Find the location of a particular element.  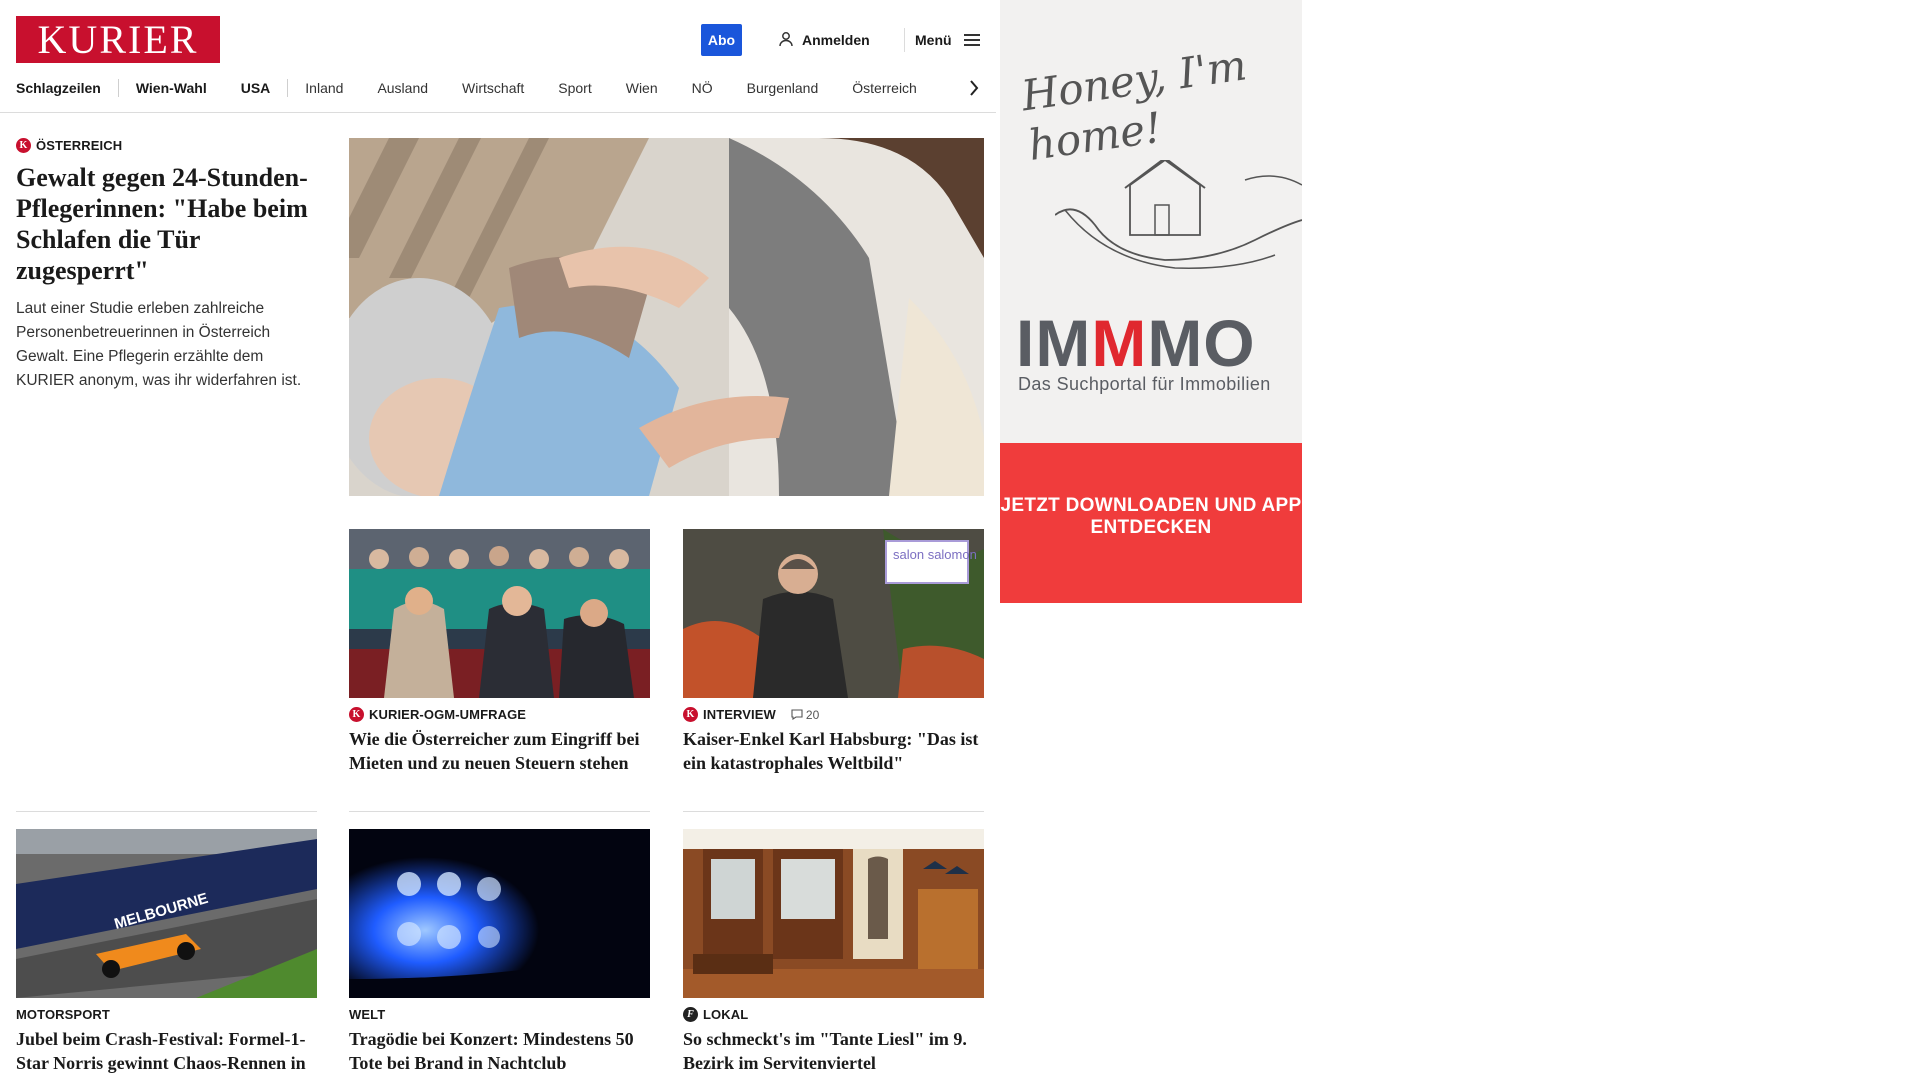

kicker-label: Lokal is located at coordinates (726, 1014).